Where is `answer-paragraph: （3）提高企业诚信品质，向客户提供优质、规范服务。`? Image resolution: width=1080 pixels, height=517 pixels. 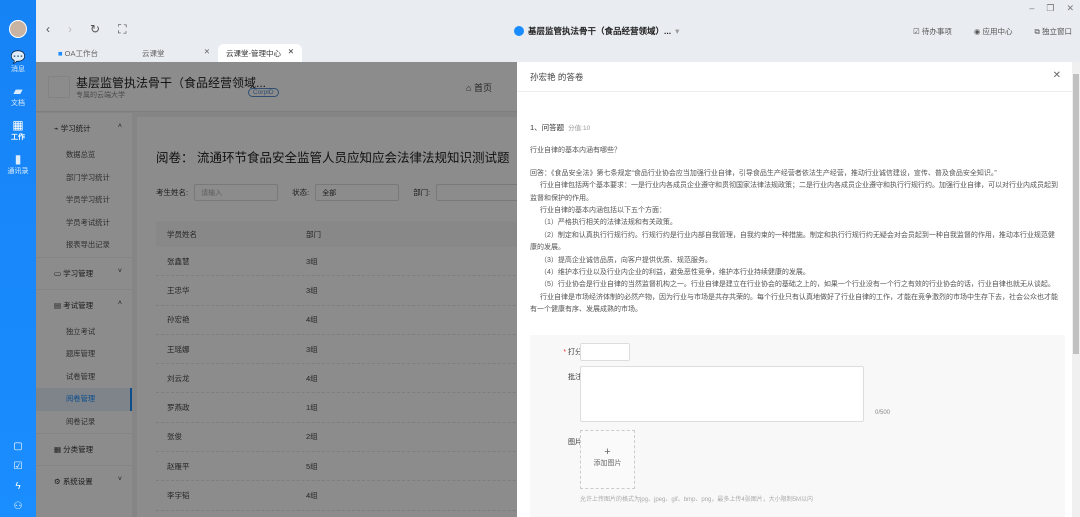 answer-paragraph: （3）提高企业诚信品质，向客户提供优质、规范服务。 is located at coordinates (626, 260).